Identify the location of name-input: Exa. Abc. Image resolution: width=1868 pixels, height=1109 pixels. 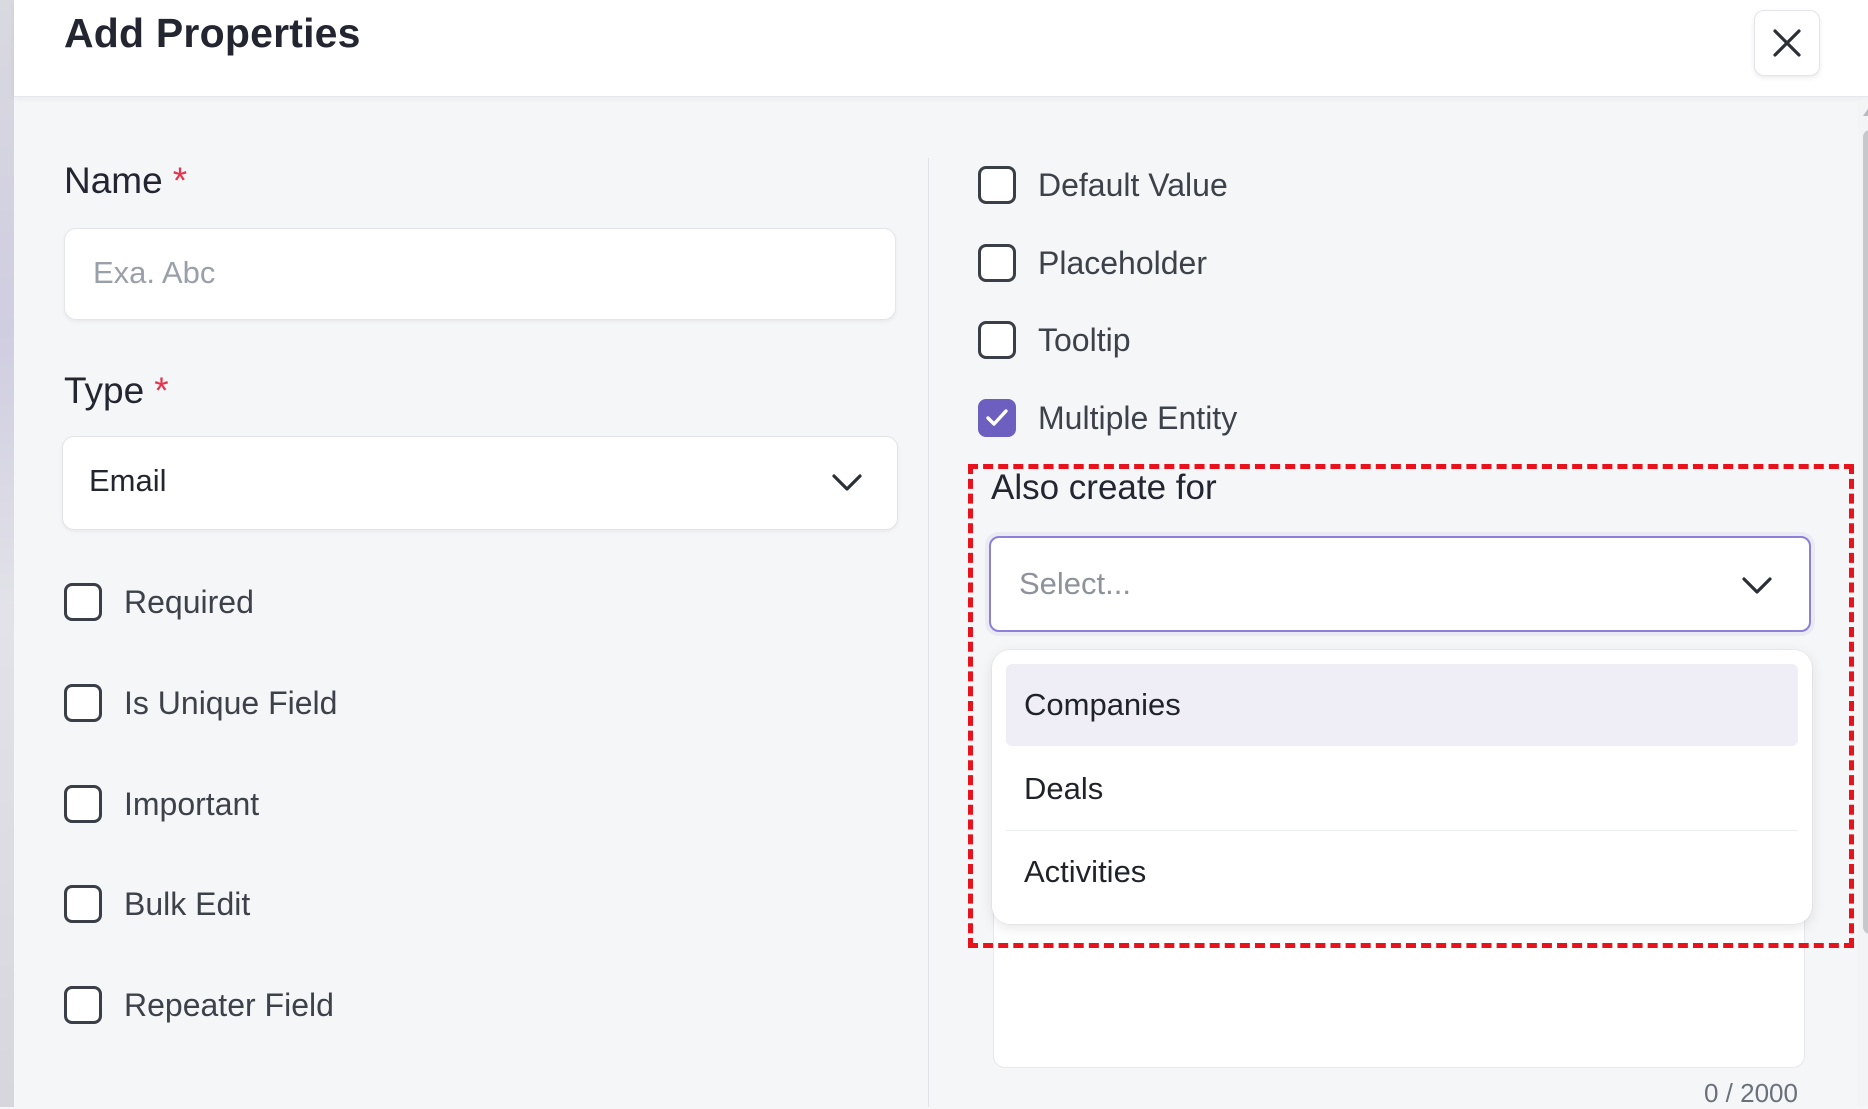
(480, 274).